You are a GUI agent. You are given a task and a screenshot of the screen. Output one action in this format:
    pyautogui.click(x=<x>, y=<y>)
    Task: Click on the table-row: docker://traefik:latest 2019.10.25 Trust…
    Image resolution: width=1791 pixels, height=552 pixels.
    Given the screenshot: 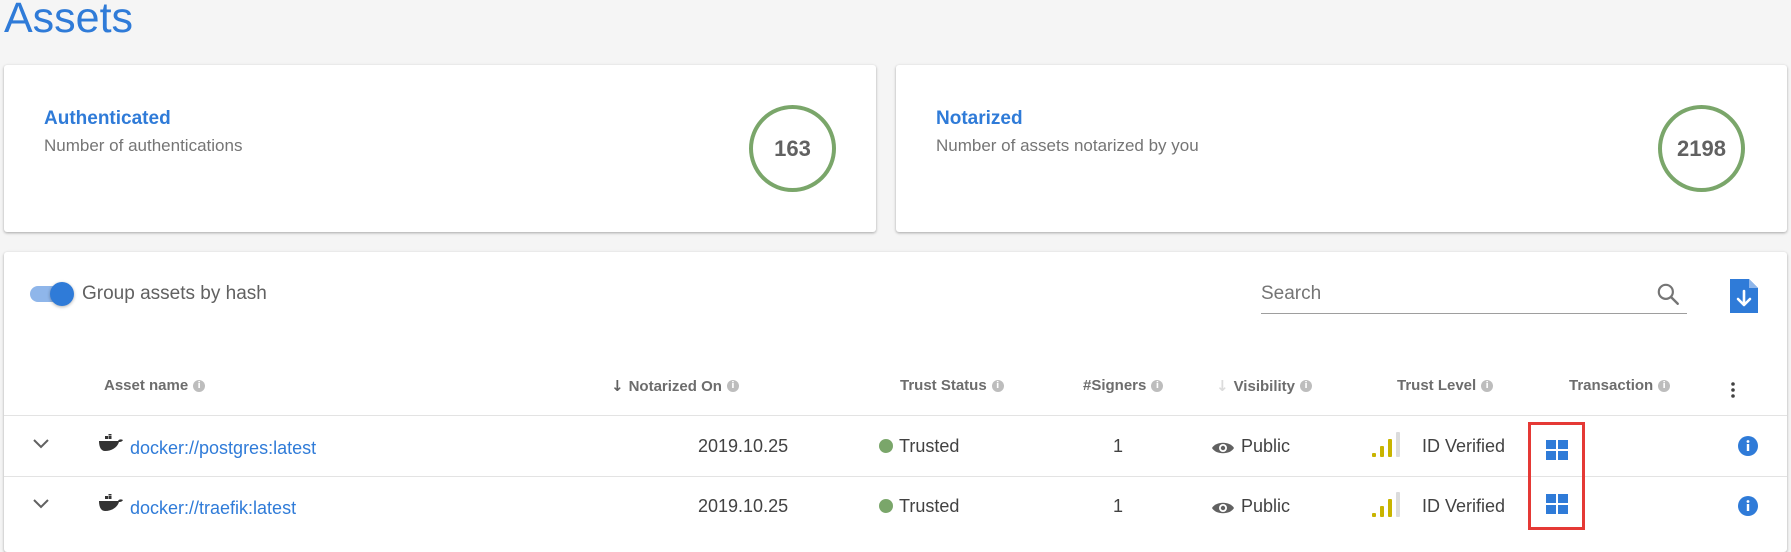 What is the action you would take?
    pyautogui.click(x=895, y=506)
    